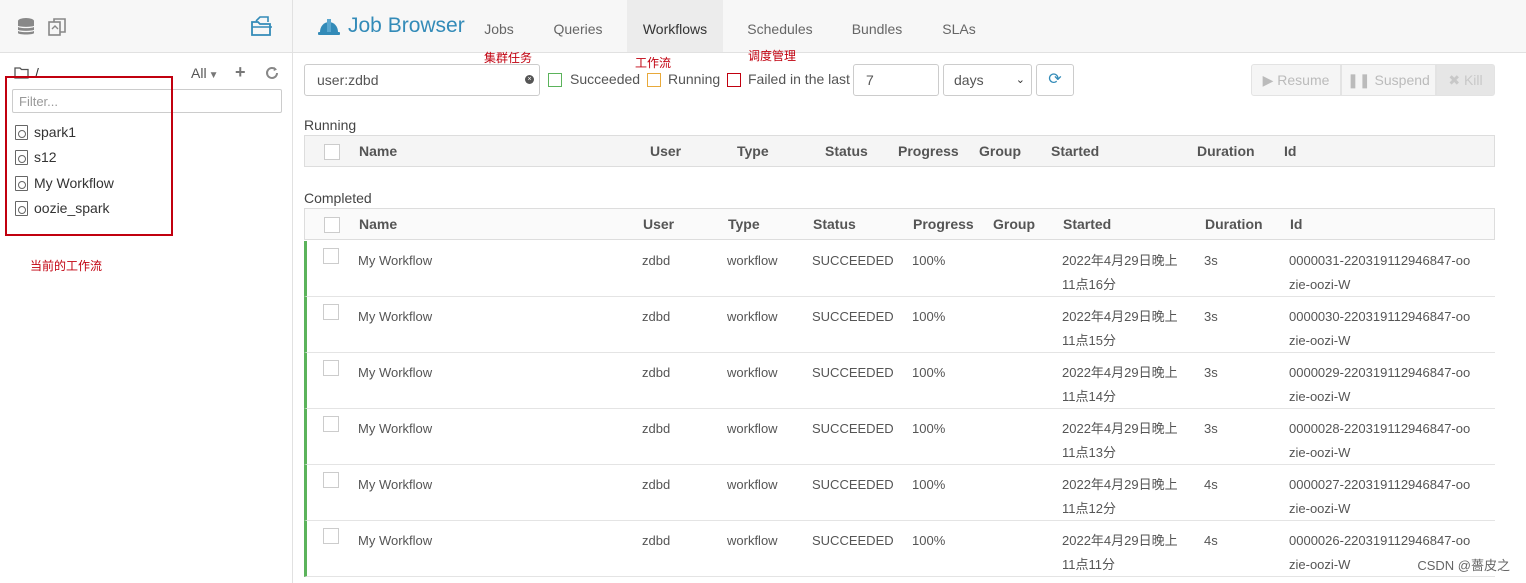 The height and width of the screenshot is (583, 1526). Describe the element at coordinates (1465, 80) in the screenshot. I see `kill-button: ✖ Kill` at that location.